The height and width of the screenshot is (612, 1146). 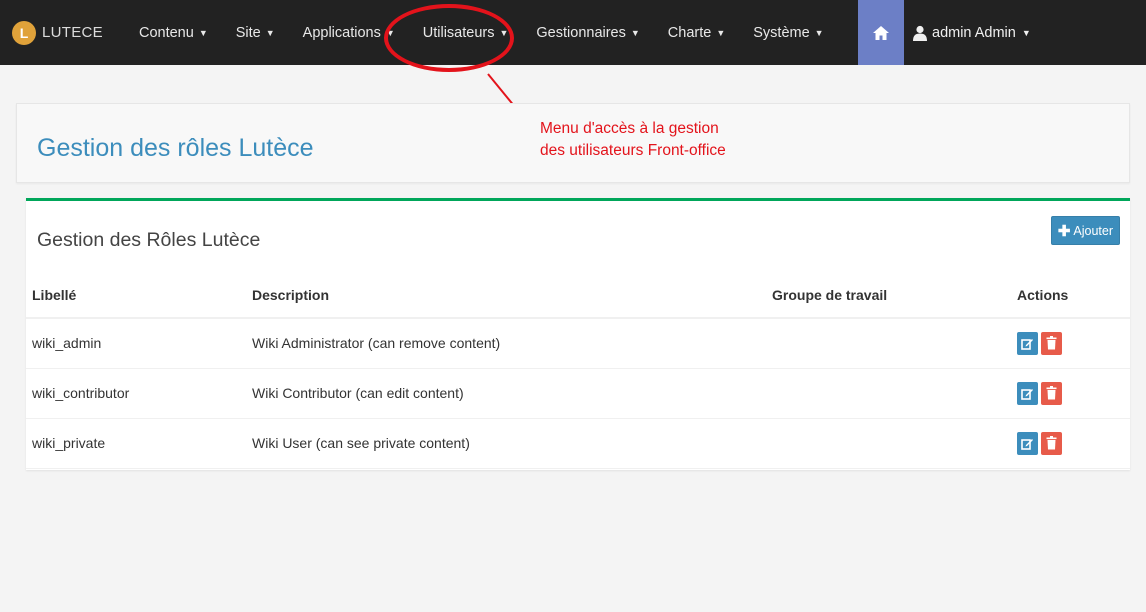 I want to click on nav-menu-label: Système, so click(x=781, y=32).